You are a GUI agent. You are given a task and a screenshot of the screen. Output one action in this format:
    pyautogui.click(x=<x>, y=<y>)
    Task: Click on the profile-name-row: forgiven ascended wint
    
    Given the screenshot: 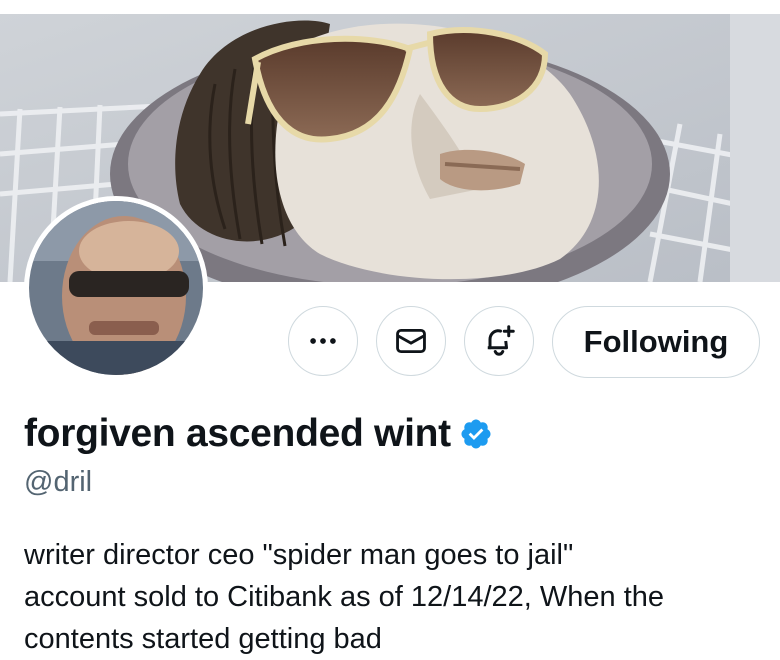 What is the action you would take?
    pyautogui.click(x=258, y=434)
    